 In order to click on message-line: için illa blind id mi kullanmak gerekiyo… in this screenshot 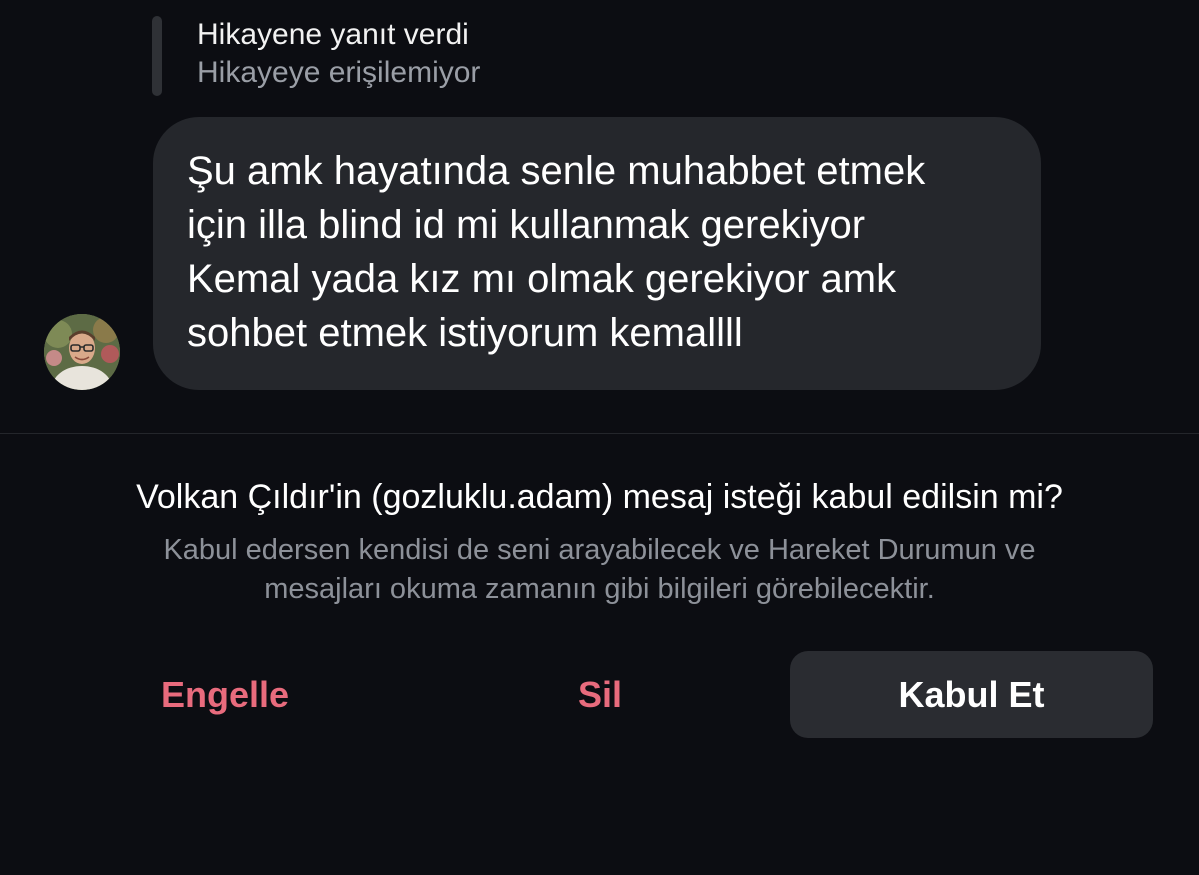, I will do `click(526, 225)`.